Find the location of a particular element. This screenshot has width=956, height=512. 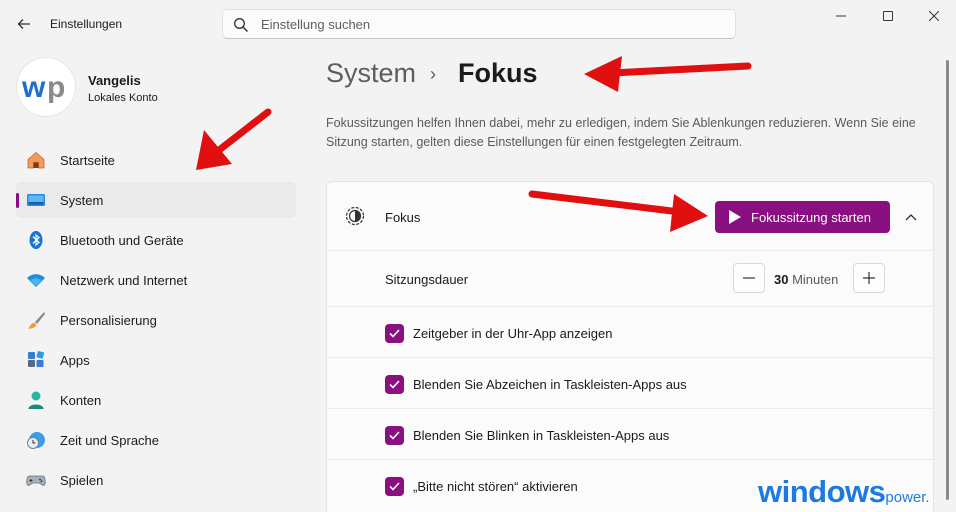

minimize-icon is located at coordinates (841, 16).